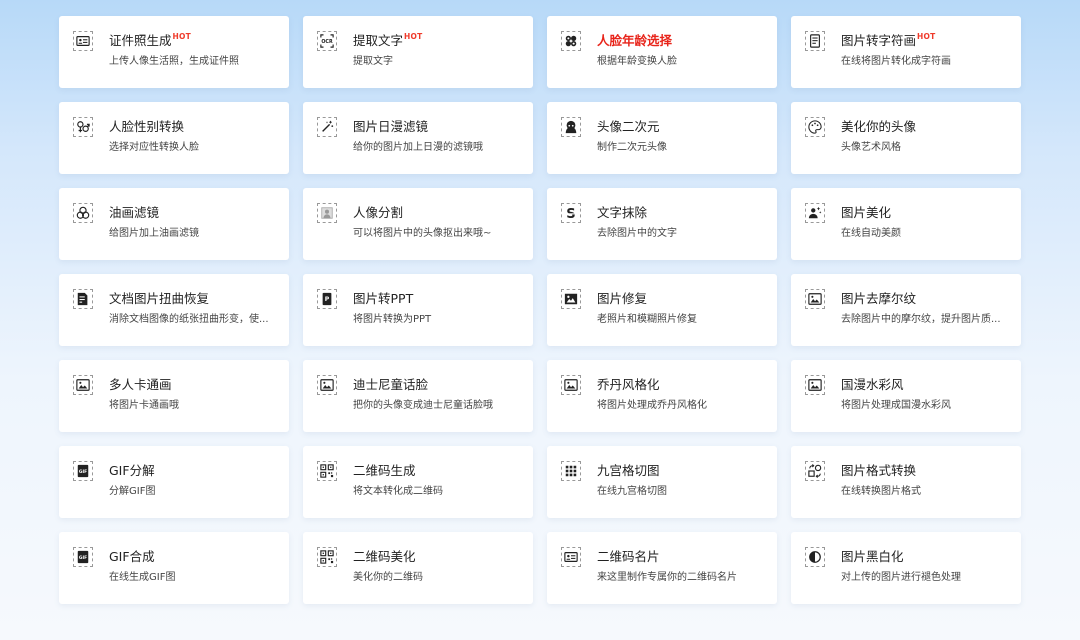  What do you see at coordinates (662, 52) in the screenshot?
I see `tool-card: 人脸年龄选择 根据年龄变换人脸` at bounding box center [662, 52].